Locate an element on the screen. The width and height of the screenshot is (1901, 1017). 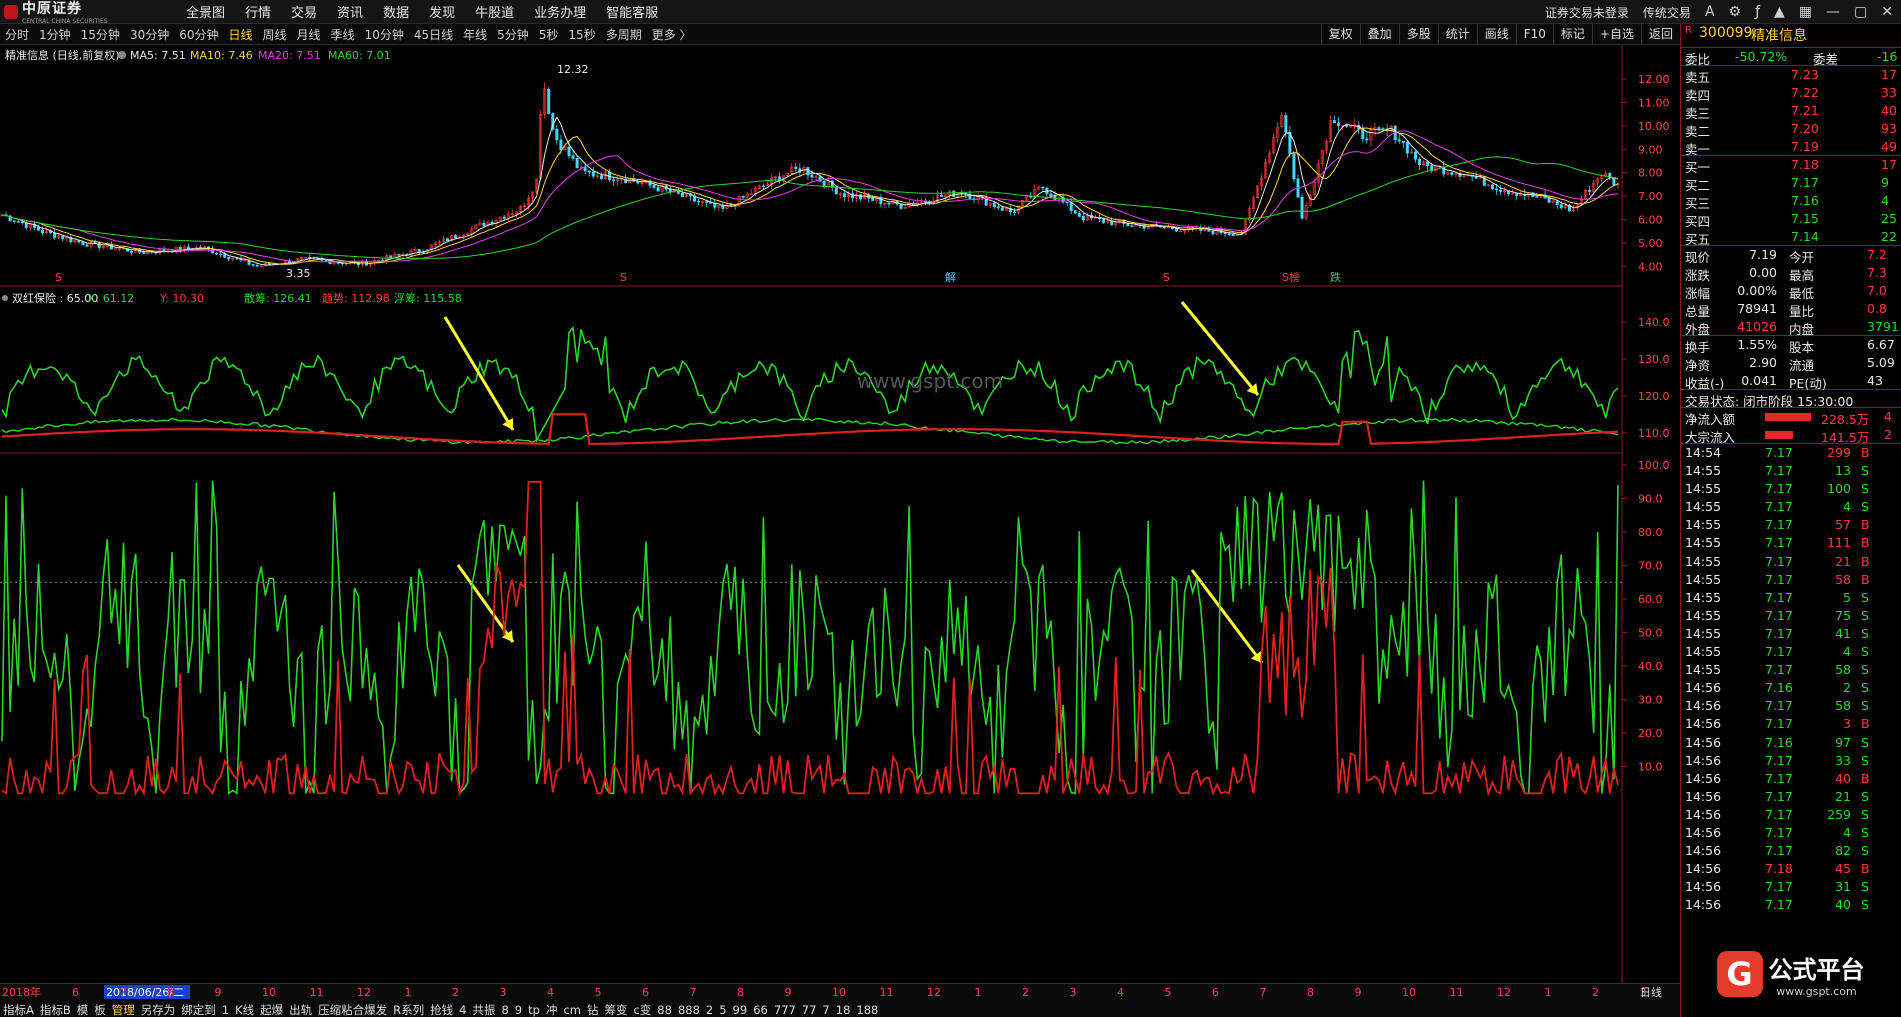
timeline-month: 1 is located at coordinates (408, 992).